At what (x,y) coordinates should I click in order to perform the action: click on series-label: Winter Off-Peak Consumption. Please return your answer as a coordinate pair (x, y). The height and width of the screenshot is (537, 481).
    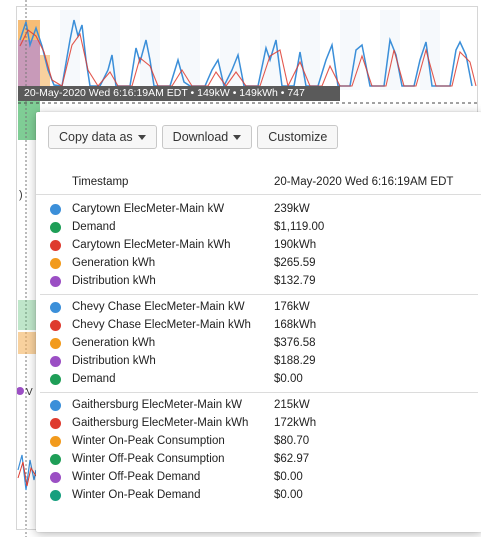
    Looking at the image, I should click on (148, 459).